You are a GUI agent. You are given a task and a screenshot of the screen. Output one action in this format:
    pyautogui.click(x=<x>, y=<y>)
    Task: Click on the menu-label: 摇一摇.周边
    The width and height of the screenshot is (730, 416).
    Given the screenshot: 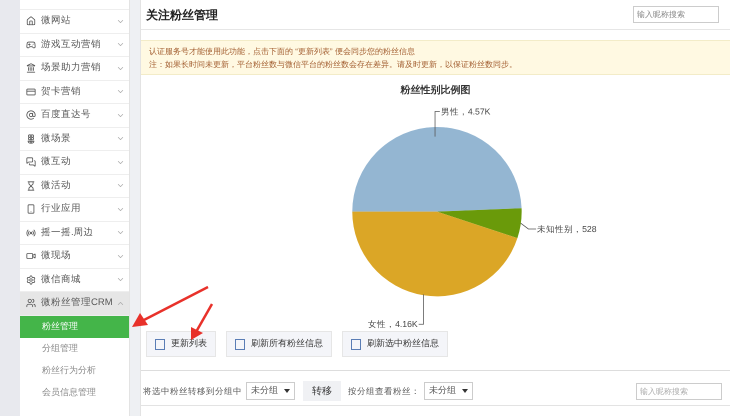 What is the action you would take?
    pyautogui.click(x=68, y=233)
    